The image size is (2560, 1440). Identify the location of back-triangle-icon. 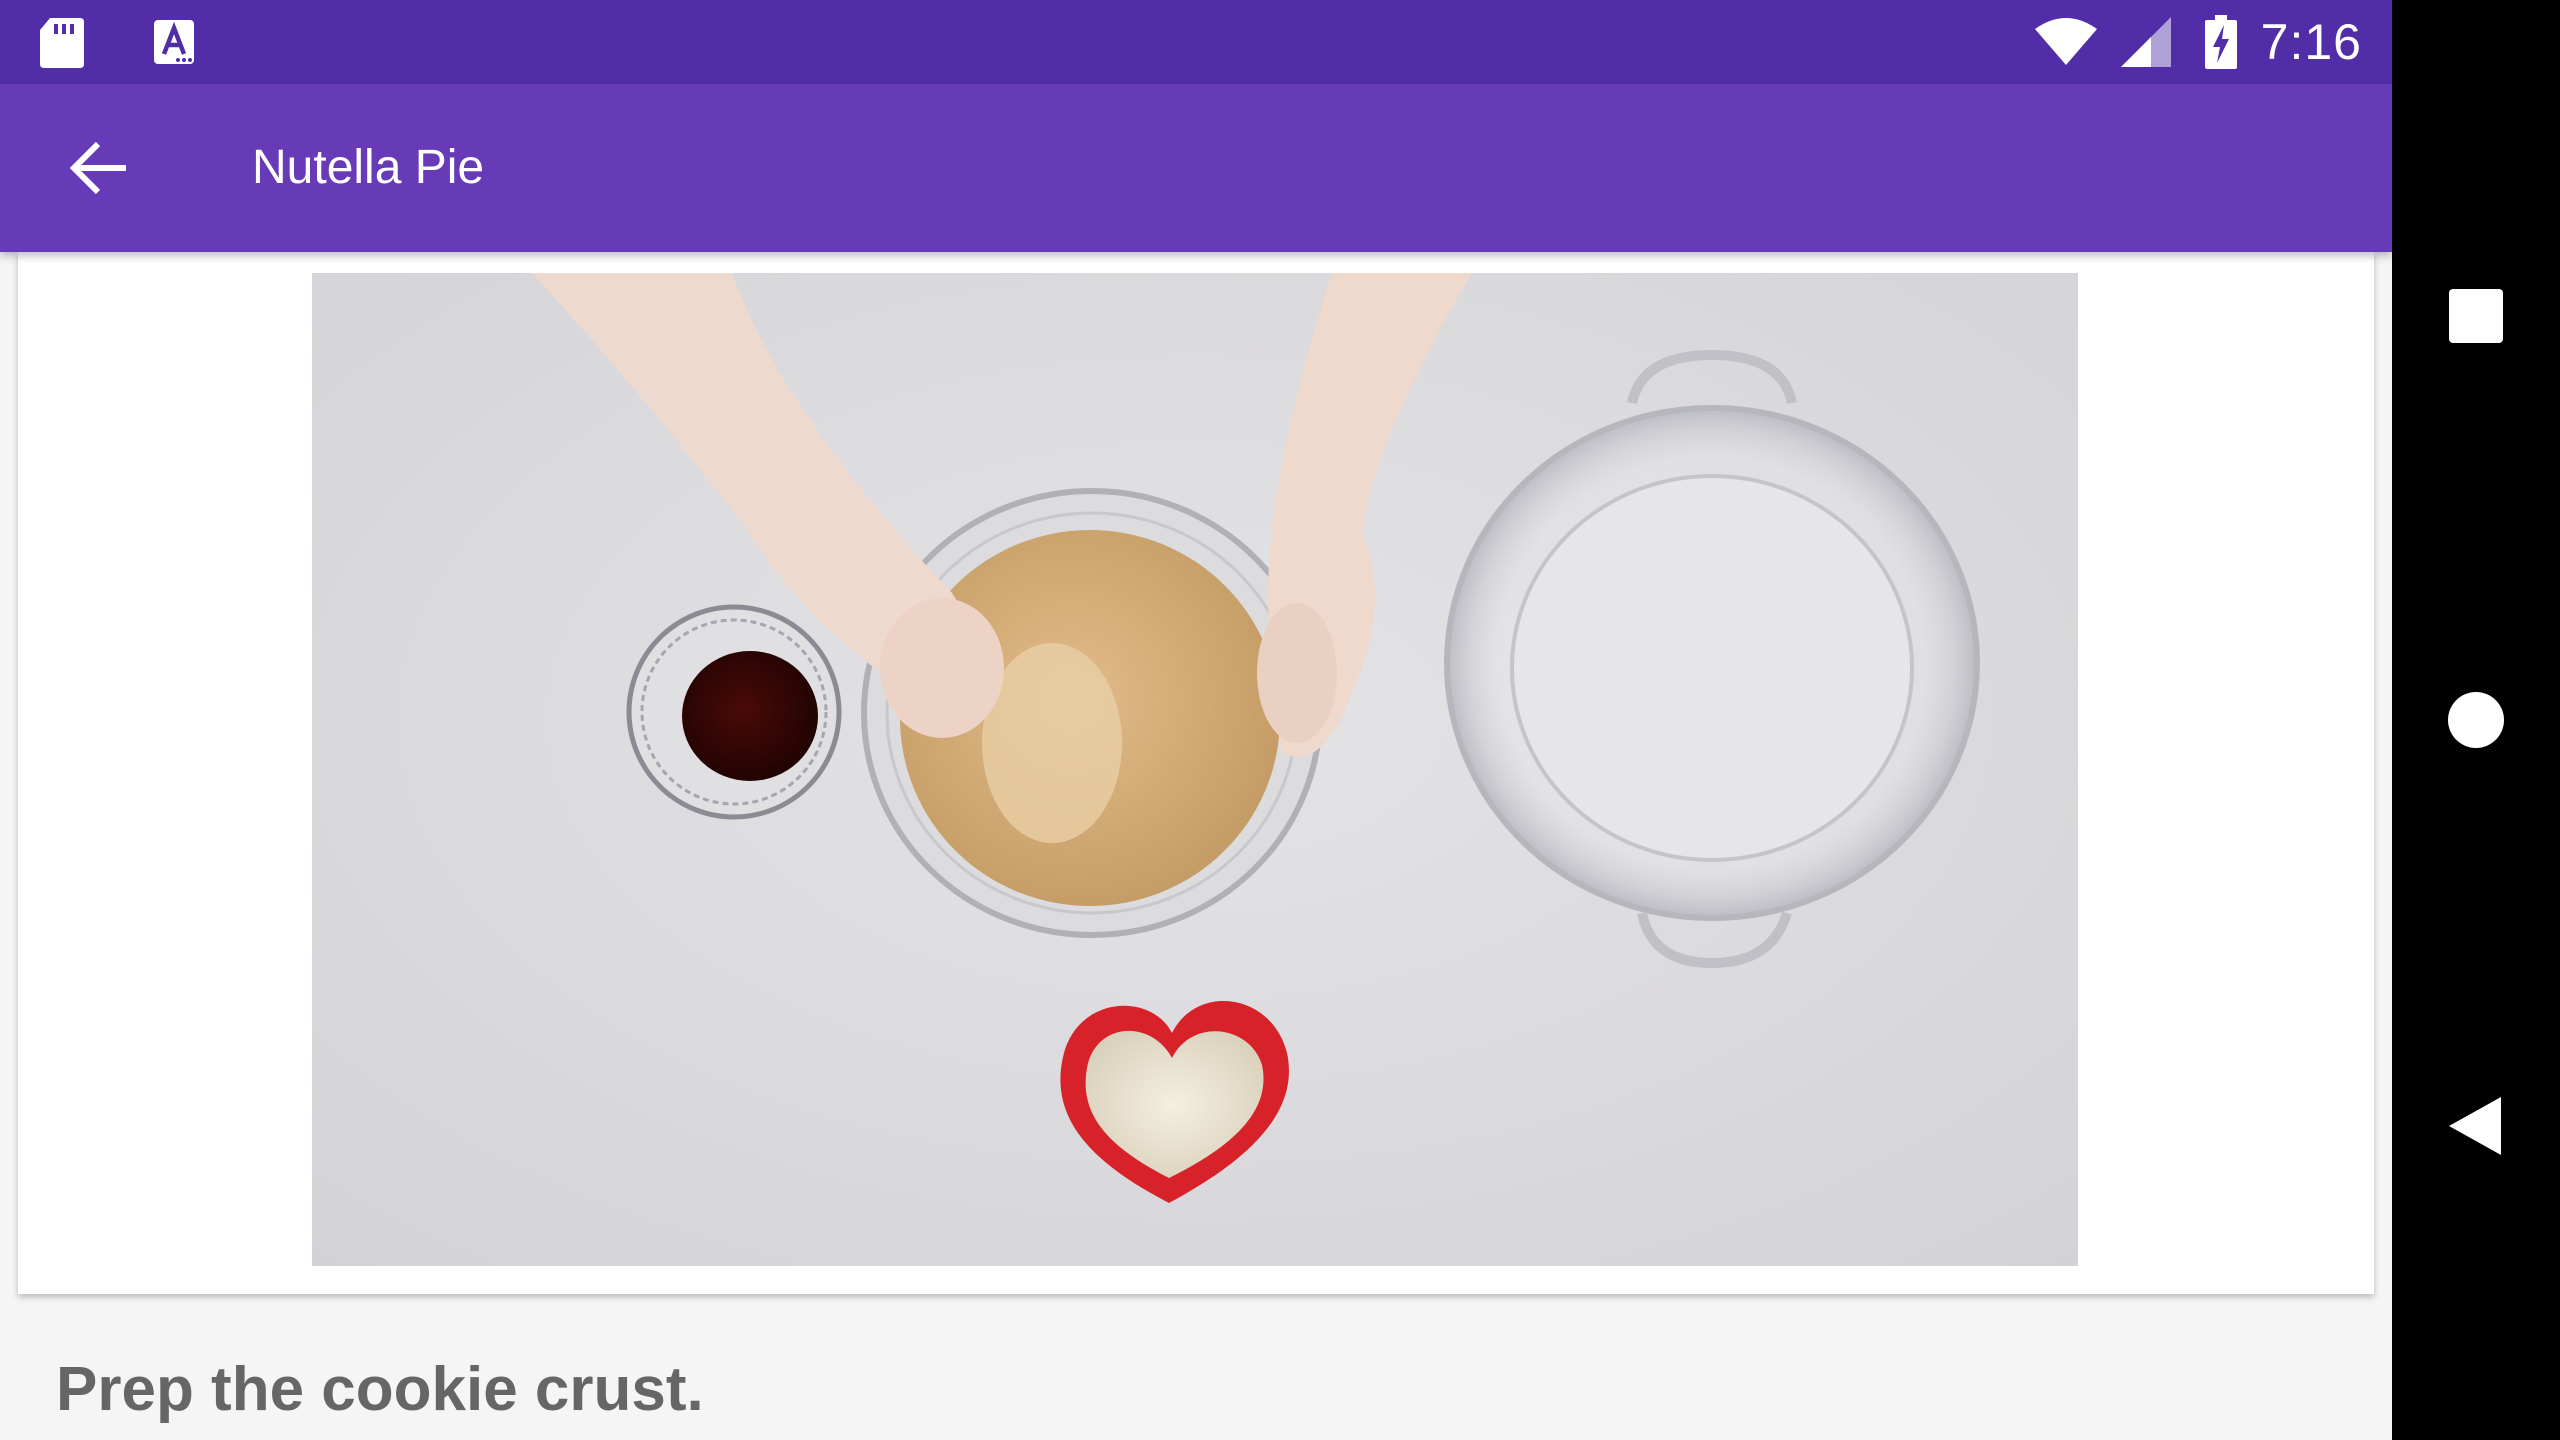
(2475, 1126).